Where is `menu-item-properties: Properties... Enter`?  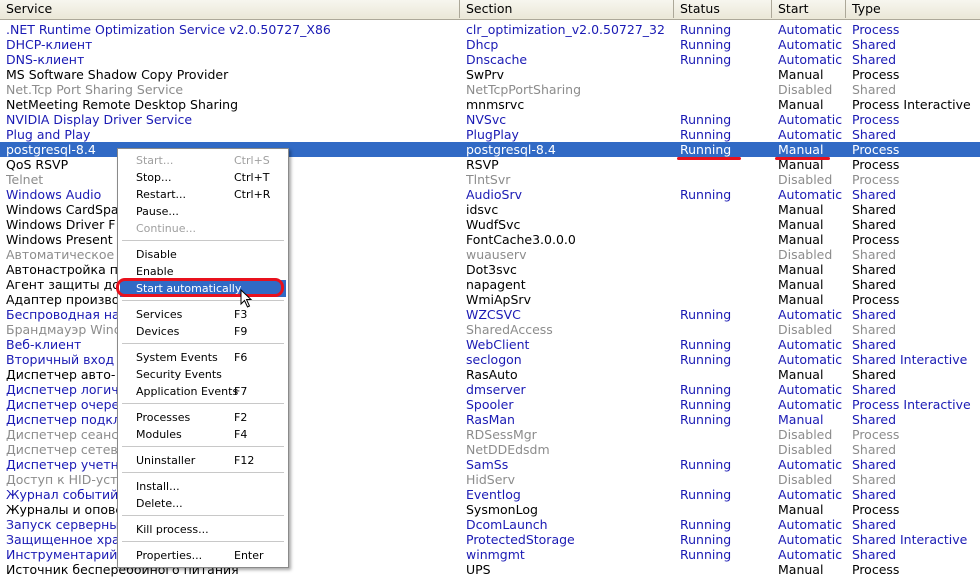 menu-item-properties: Properties... Enter is located at coordinates (203, 555).